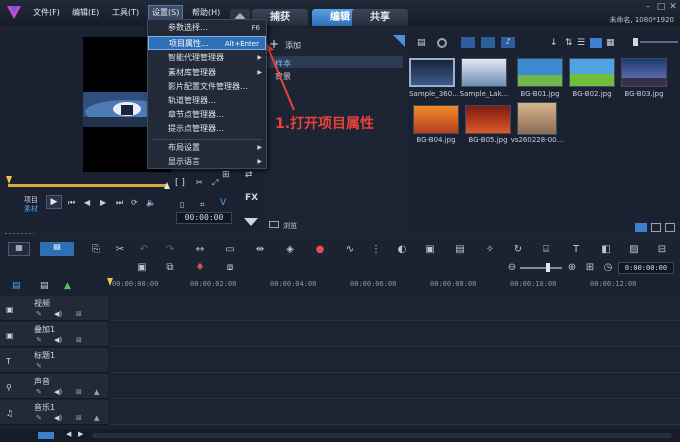 This screenshot has height=442, width=680. I want to click on screen-capture-icon: ⧉, so click(170, 268).